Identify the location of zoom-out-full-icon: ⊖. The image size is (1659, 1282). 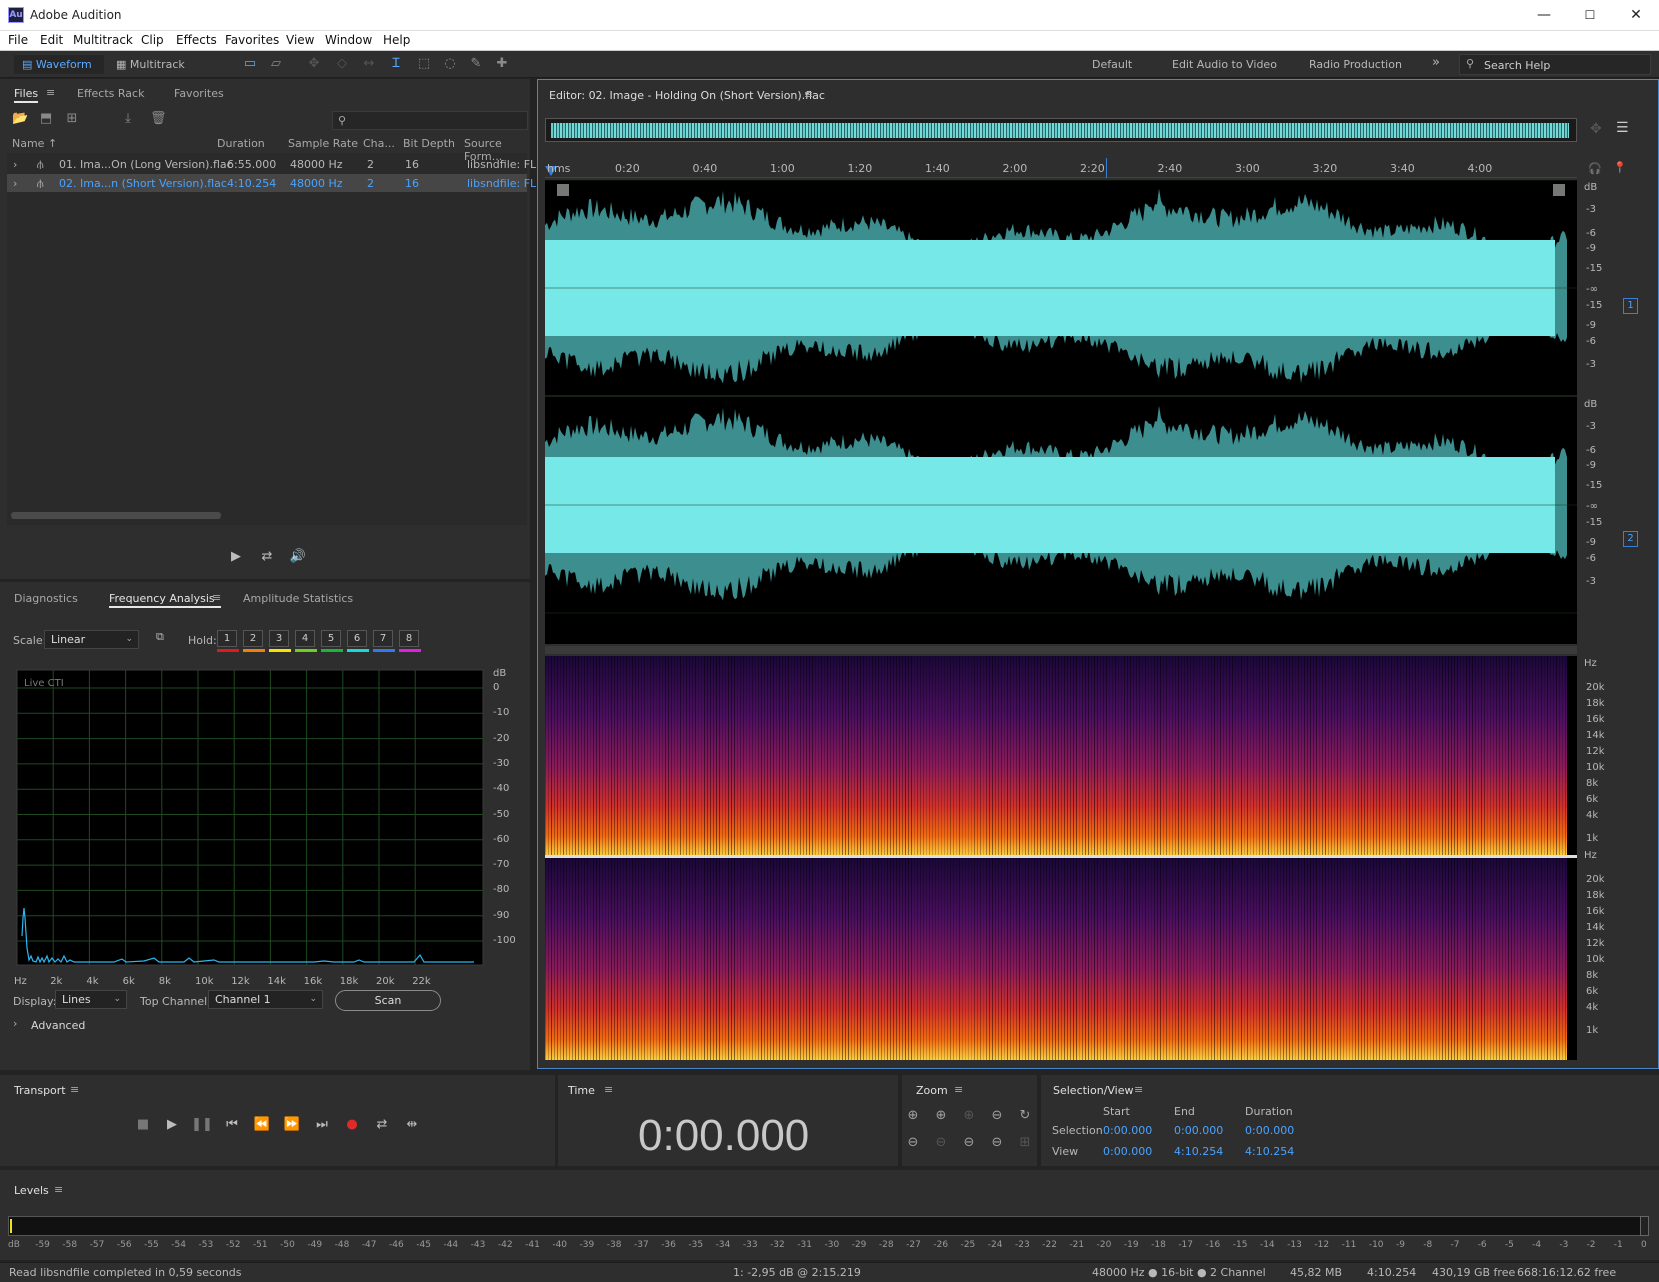
(997, 1116).